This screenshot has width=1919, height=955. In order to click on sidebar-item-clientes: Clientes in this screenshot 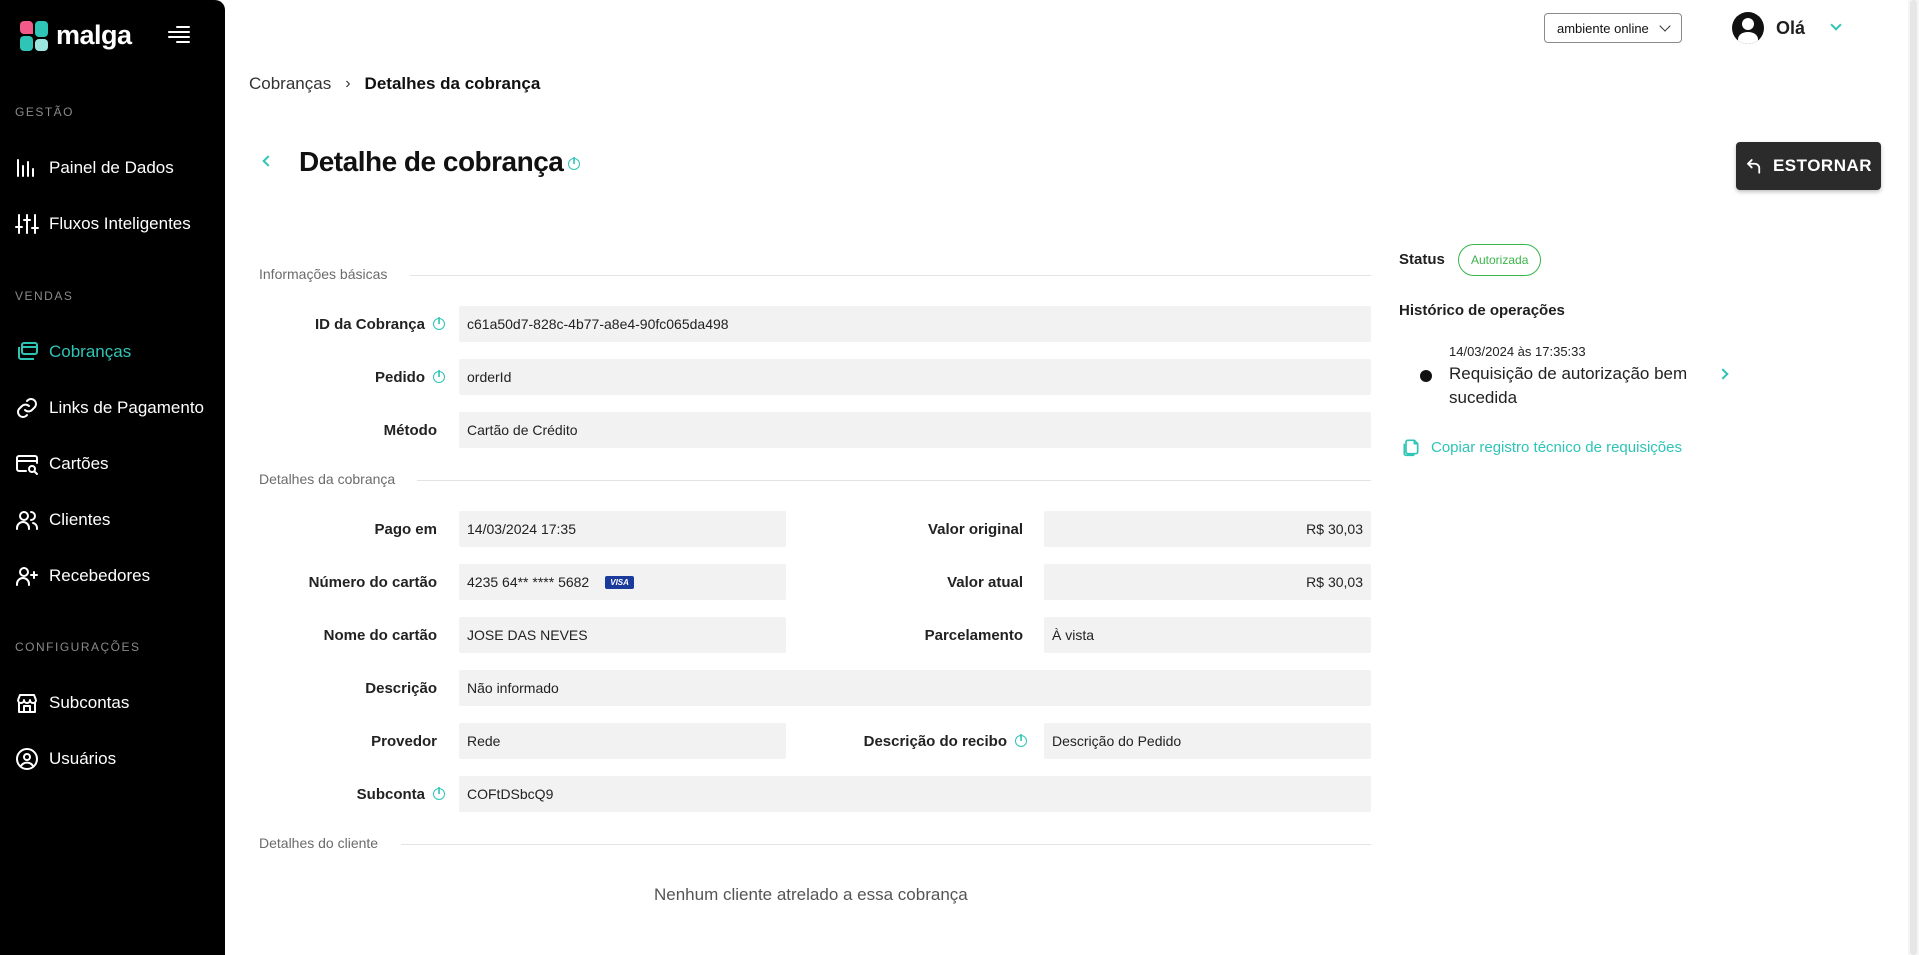, I will do `click(115, 520)`.